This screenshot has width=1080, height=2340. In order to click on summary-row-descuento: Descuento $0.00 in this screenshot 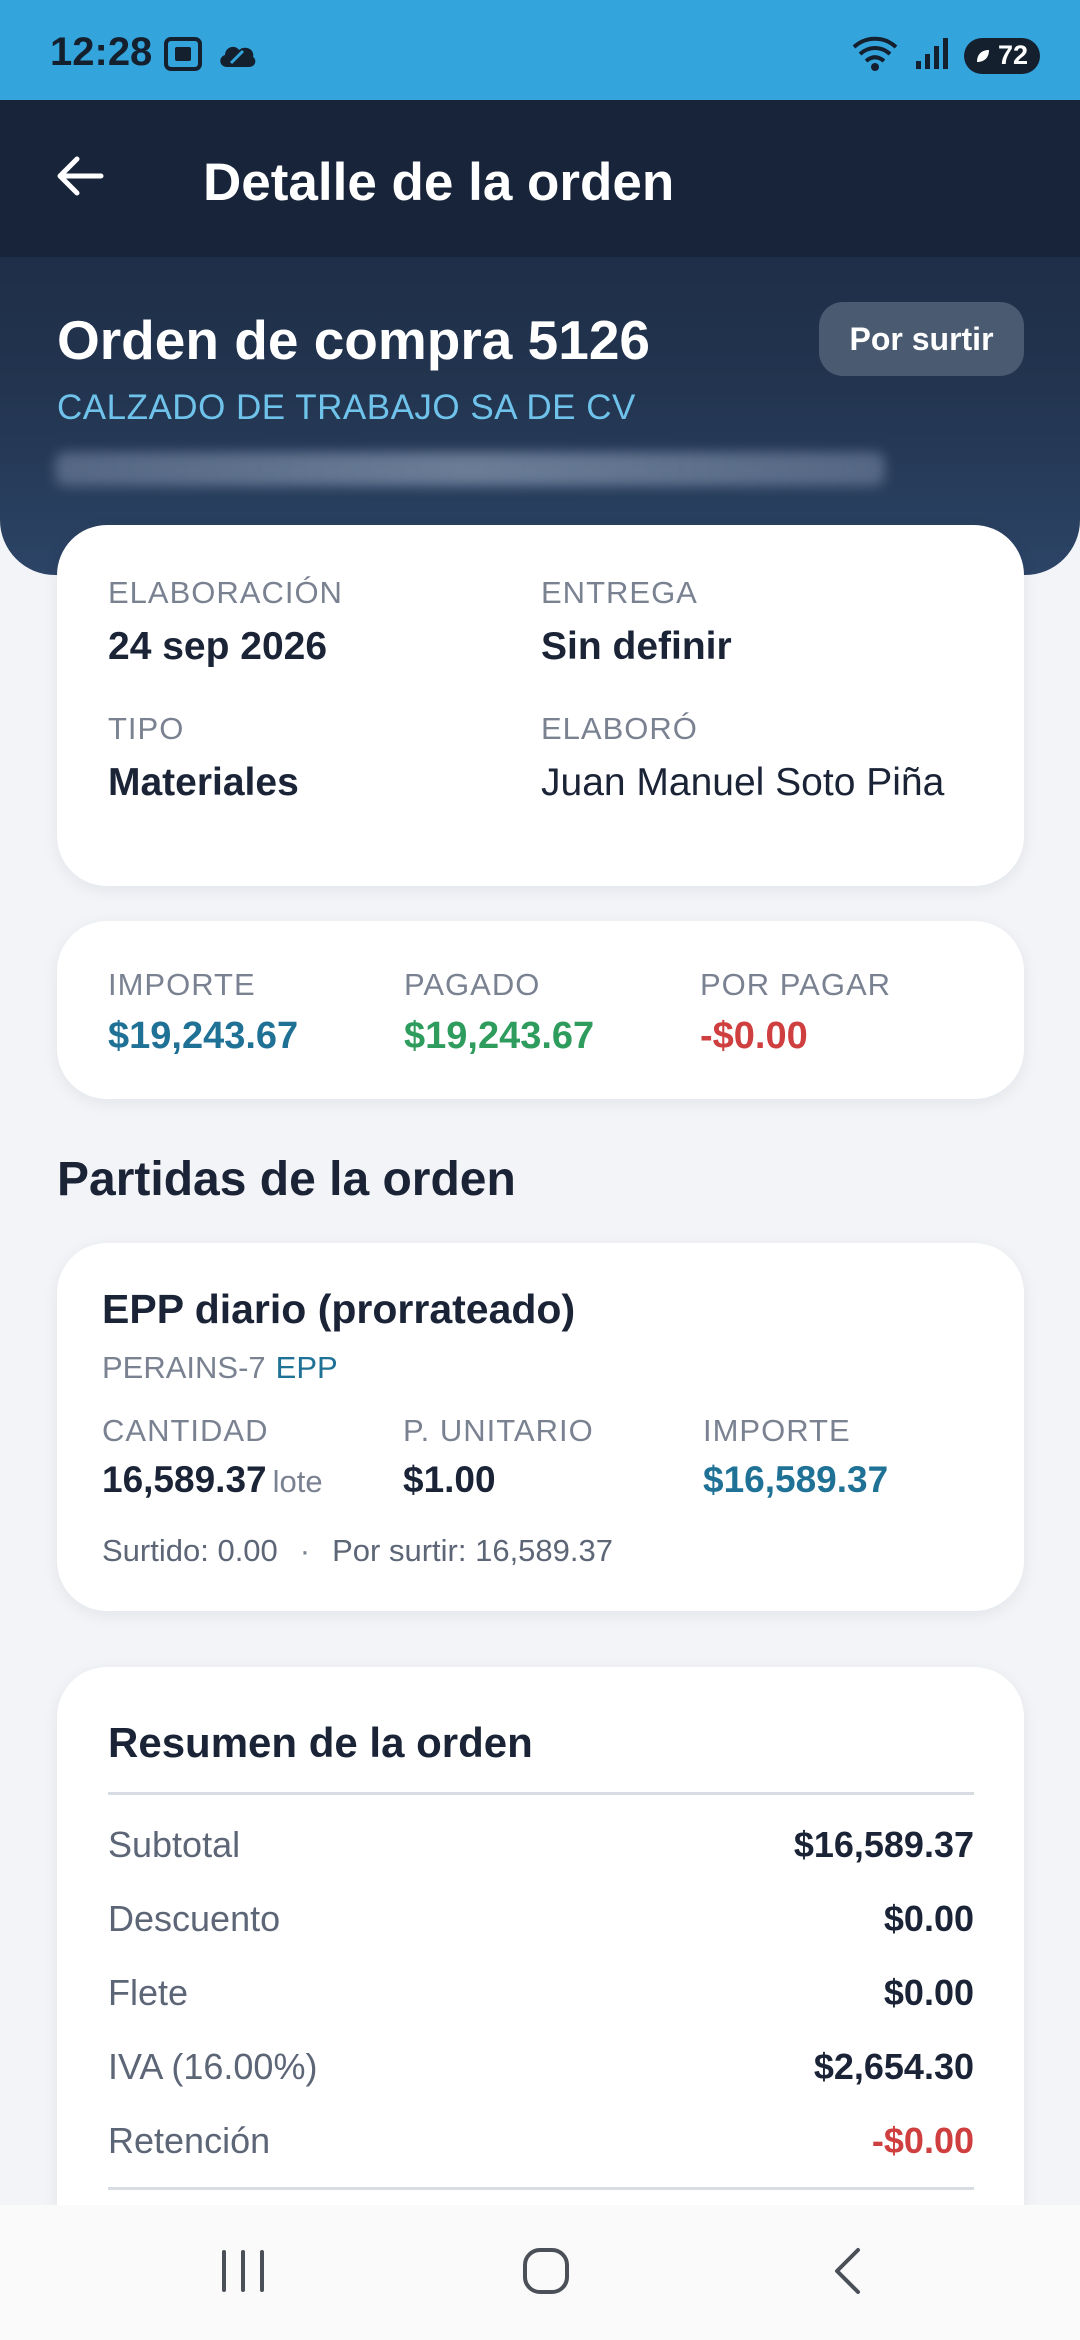, I will do `click(541, 1919)`.